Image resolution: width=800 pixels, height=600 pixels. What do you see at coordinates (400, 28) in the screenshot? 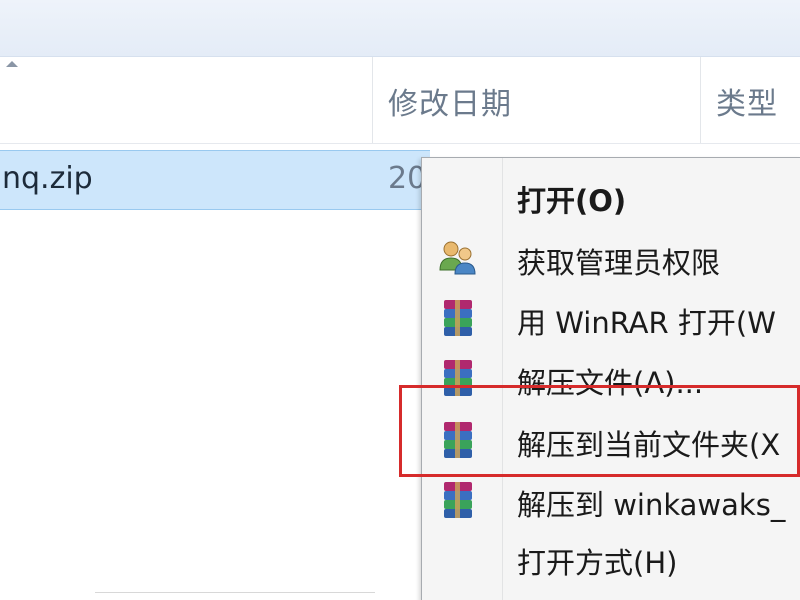
I see `toolbar-strip` at bounding box center [400, 28].